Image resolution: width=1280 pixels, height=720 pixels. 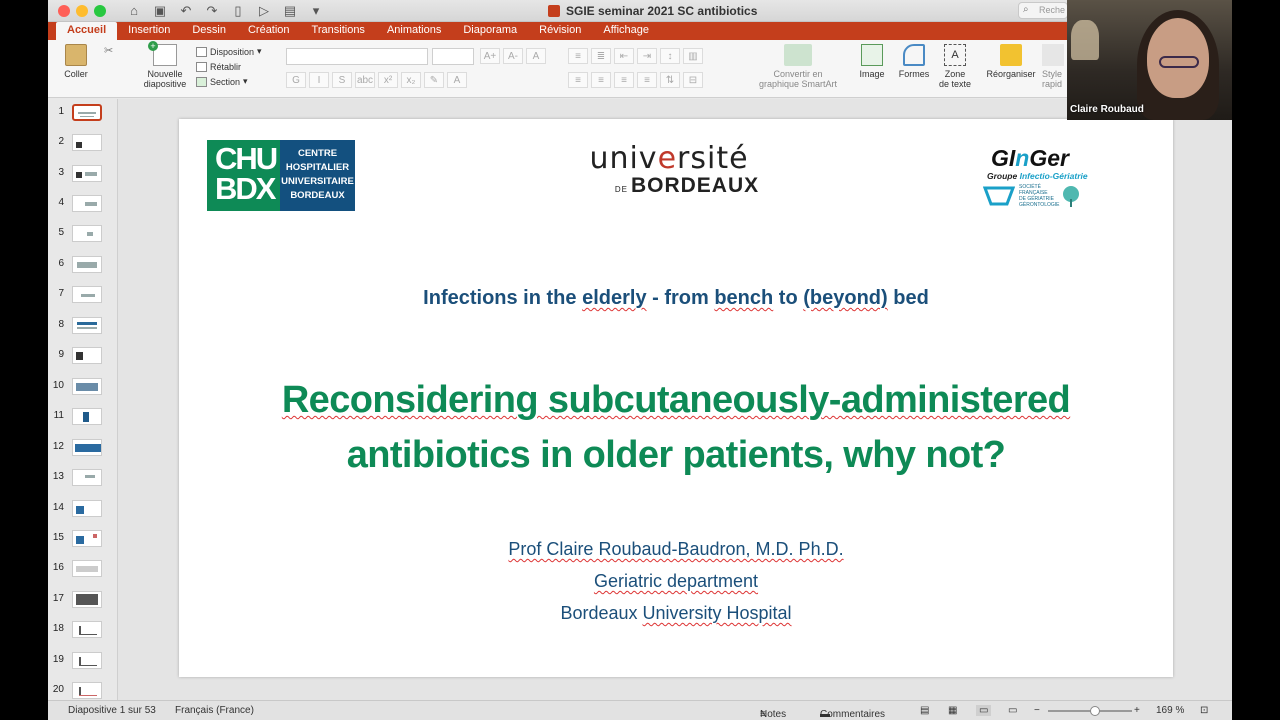 I want to click on home-icon: ⌂, so click(x=134, y=11).